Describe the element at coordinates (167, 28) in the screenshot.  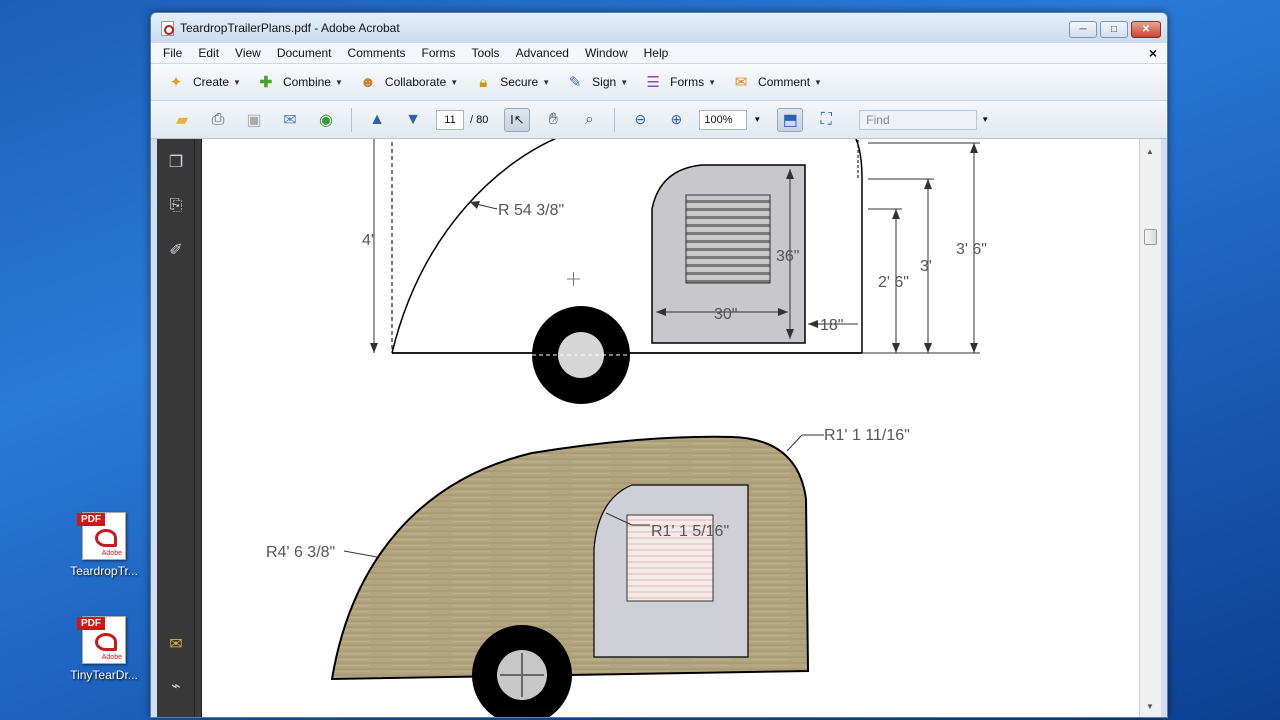
I see `pdf-app-icon` at that location.